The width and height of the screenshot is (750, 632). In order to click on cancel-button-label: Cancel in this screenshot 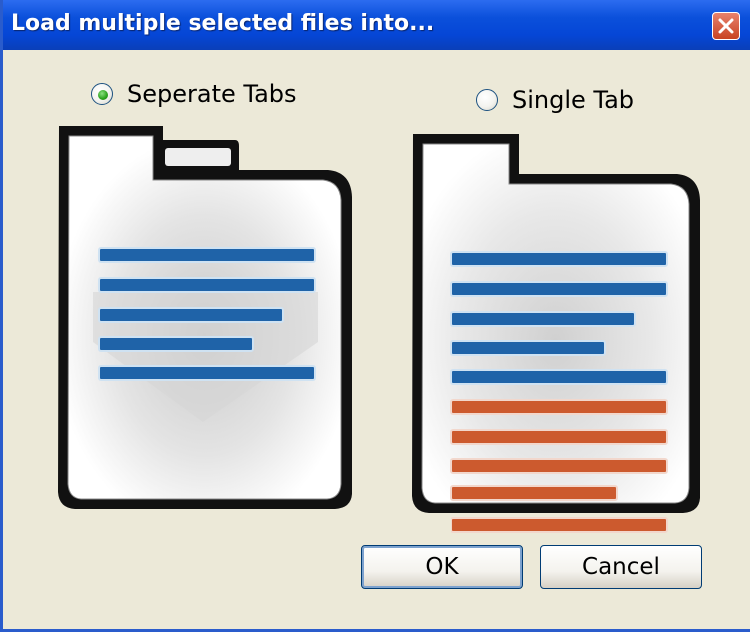, I will do `click(621, 567)`.